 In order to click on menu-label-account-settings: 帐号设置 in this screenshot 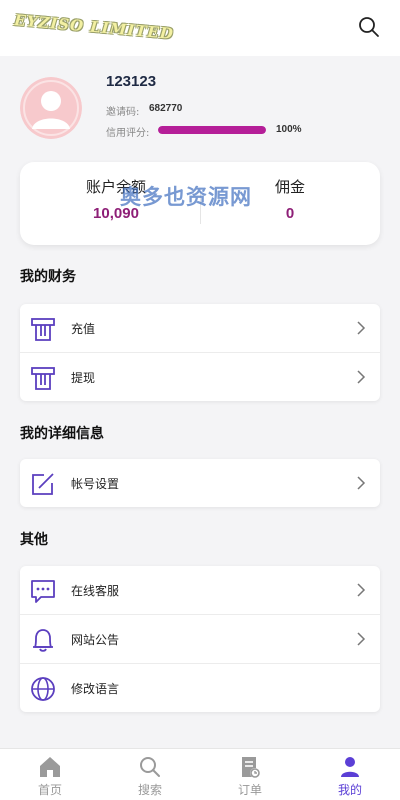, I will do `click(95, 484)`.